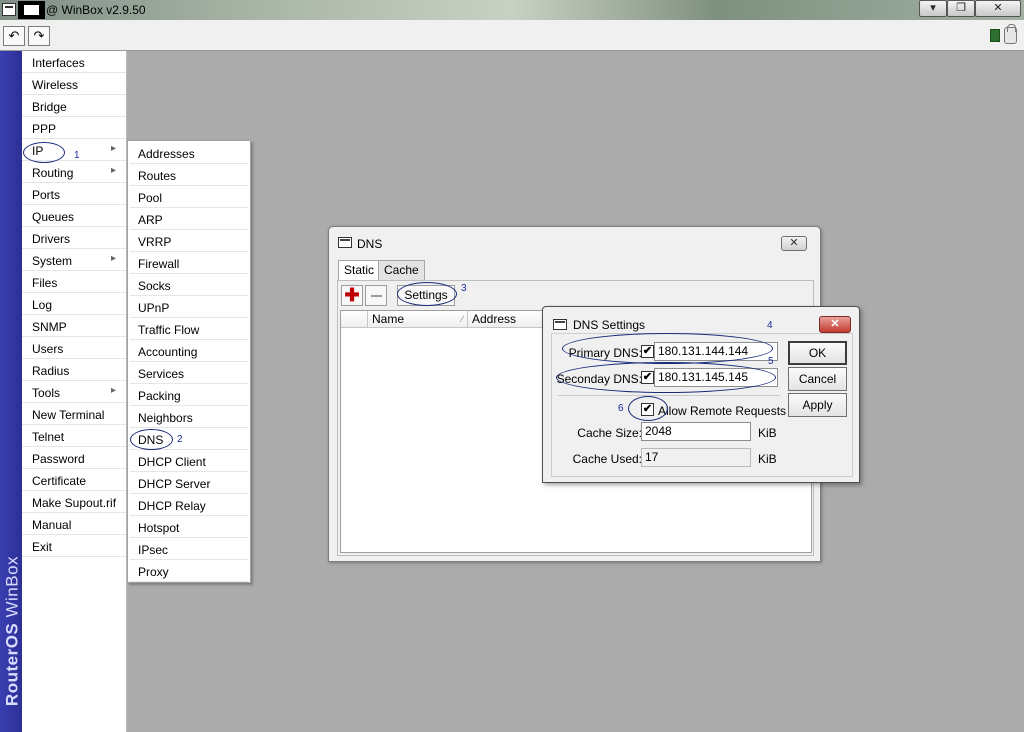 The image size is (1024, 732). I want to click on tab-static: Static, so click(359, 270).